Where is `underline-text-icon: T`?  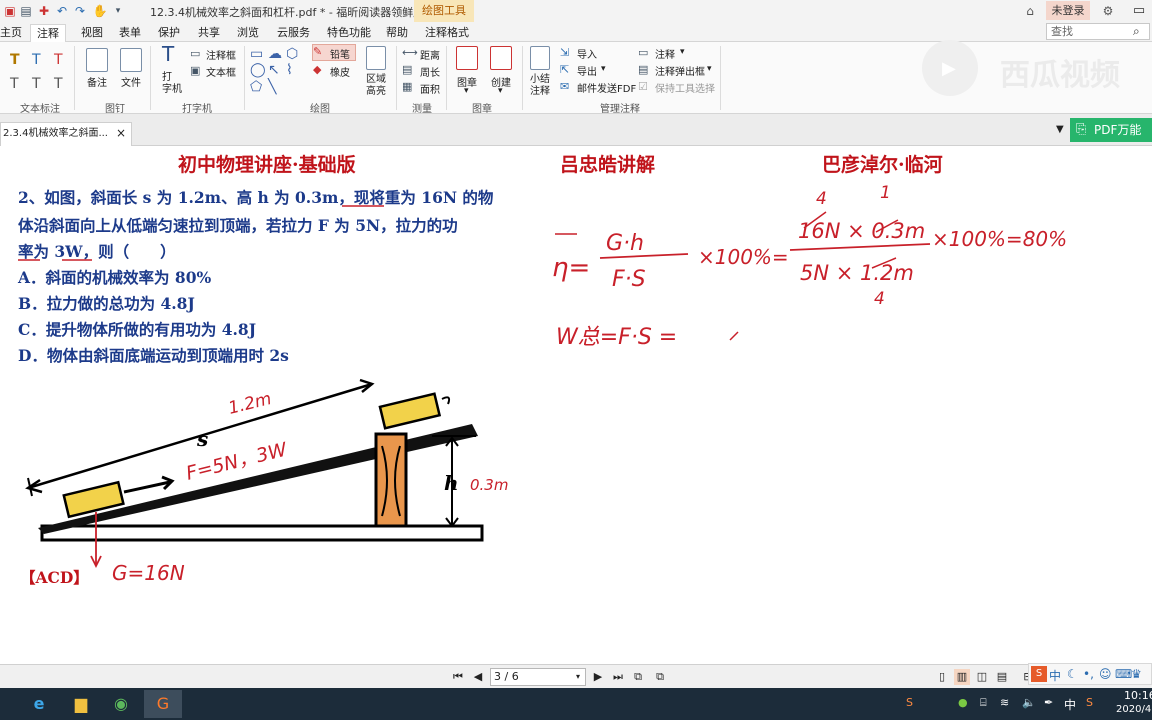
underline-text-icon: T is located at coordinates (36, 60).